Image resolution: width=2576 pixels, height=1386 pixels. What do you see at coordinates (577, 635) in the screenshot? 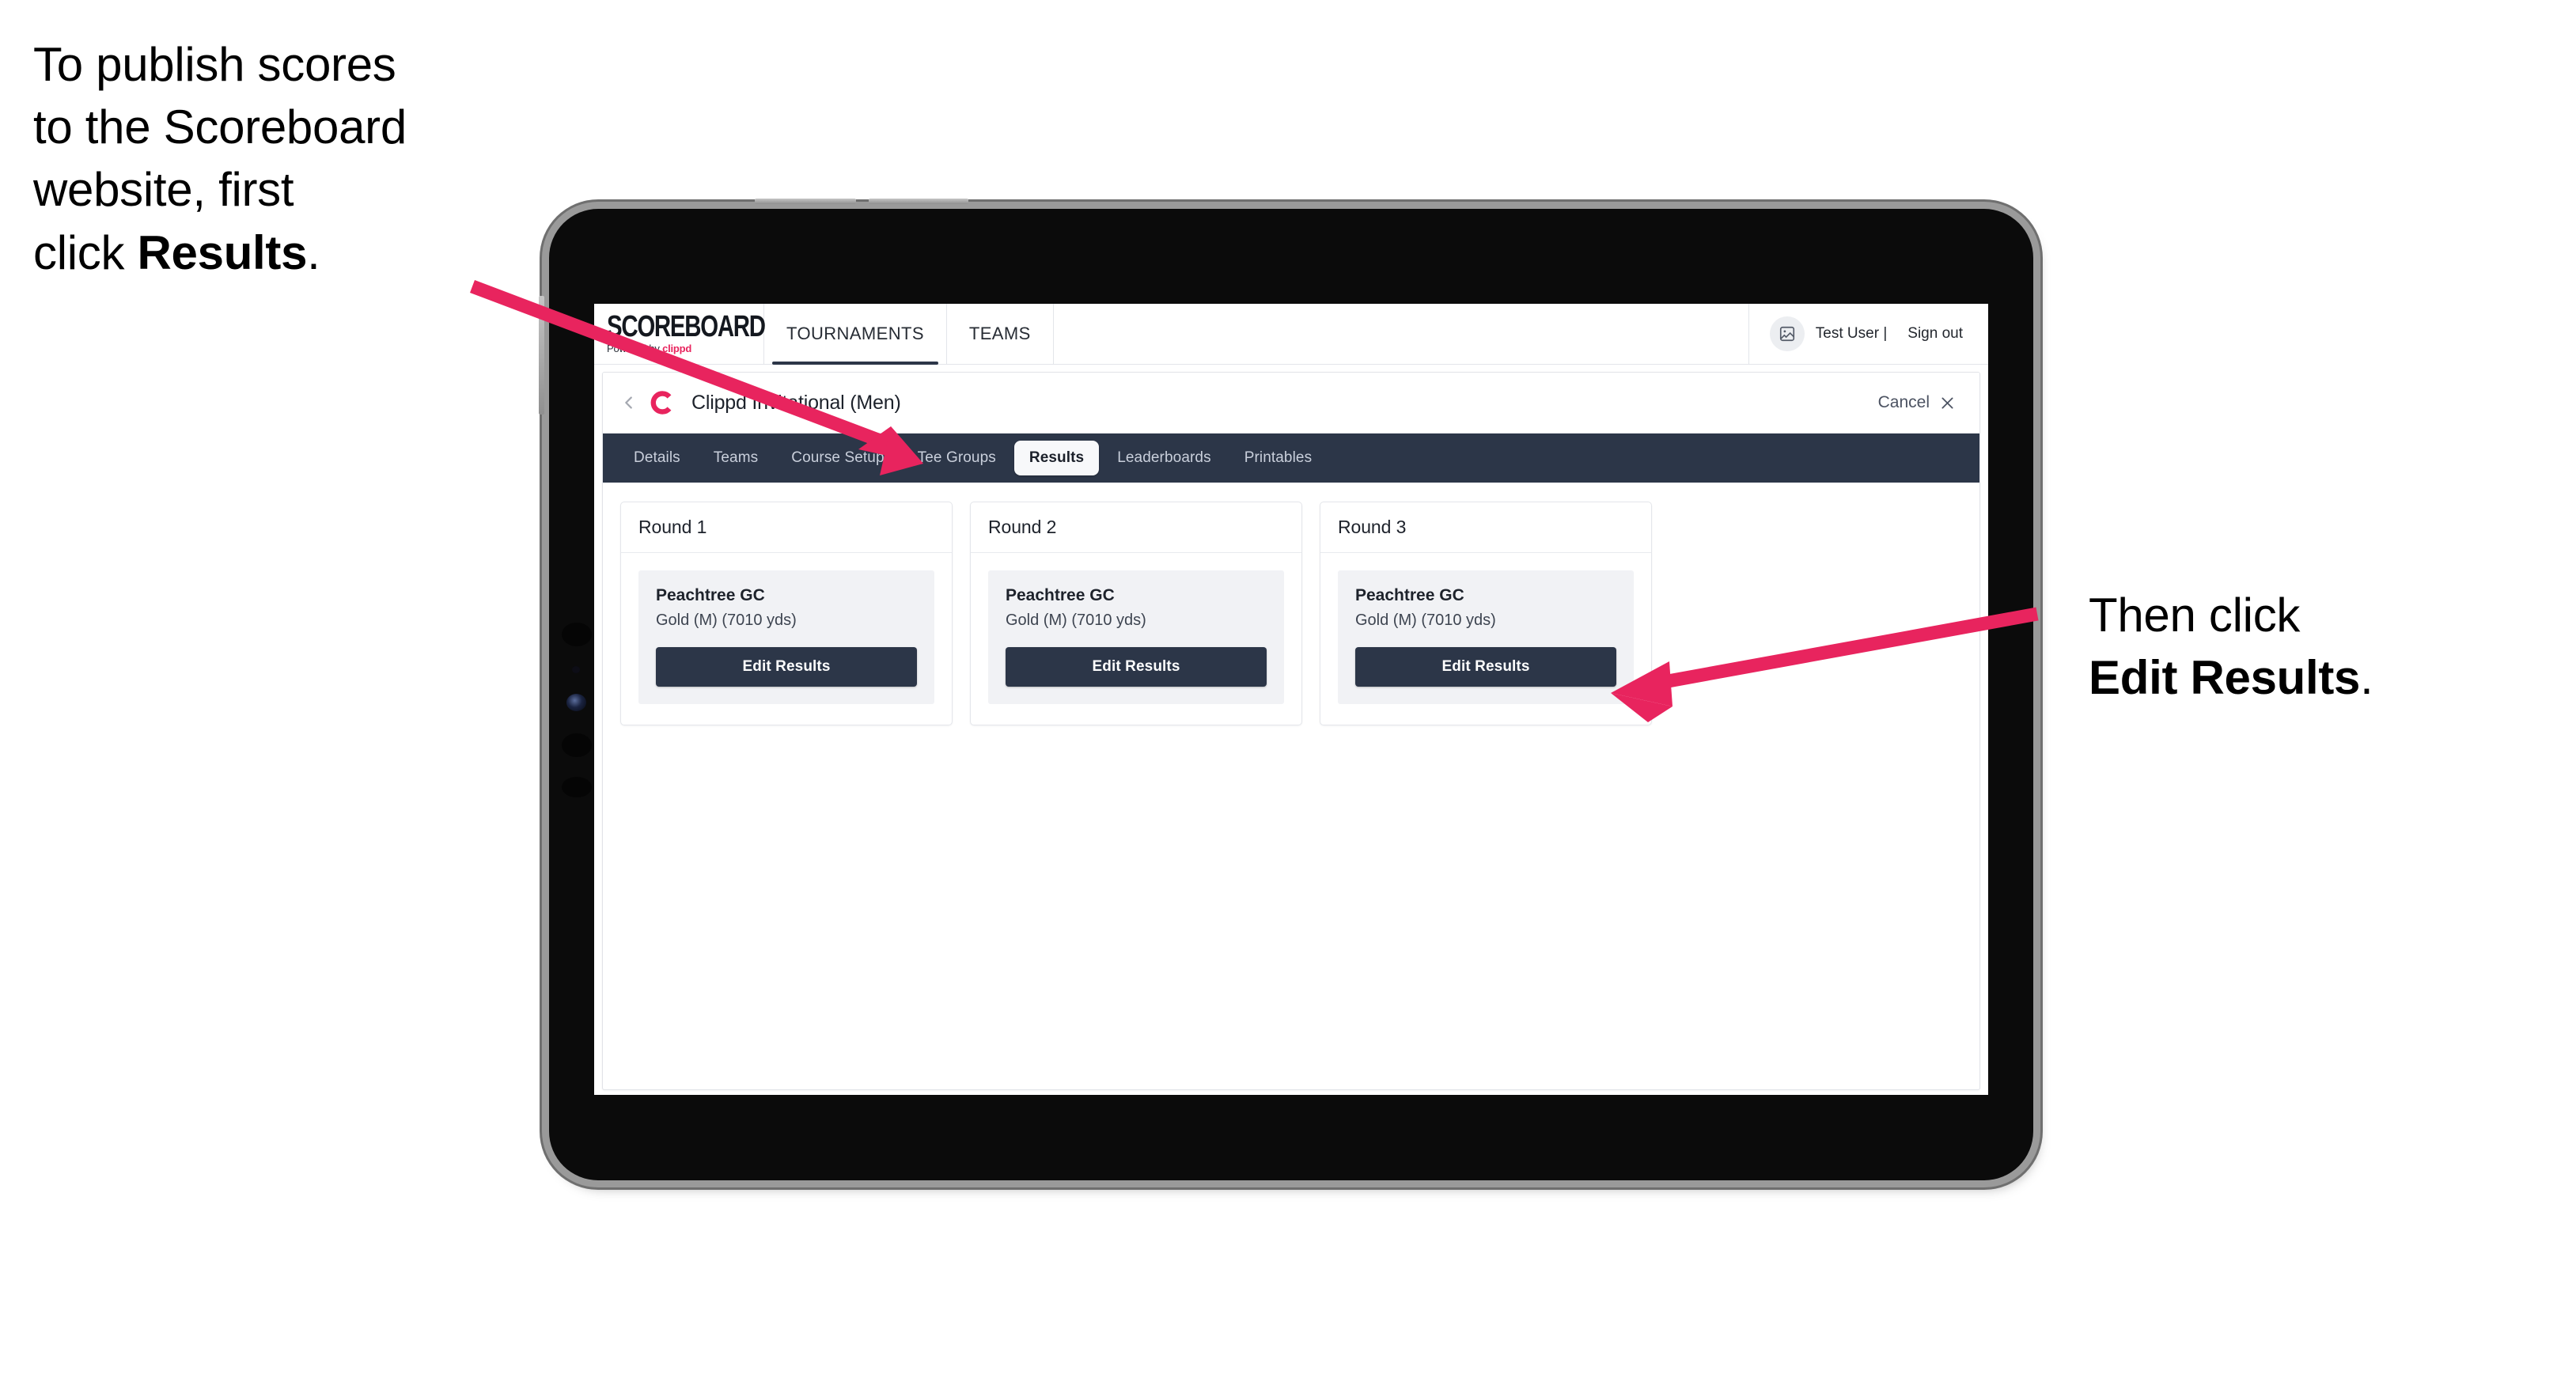
I see `device-speaker-hole-top` at bounding box center [577, 635].